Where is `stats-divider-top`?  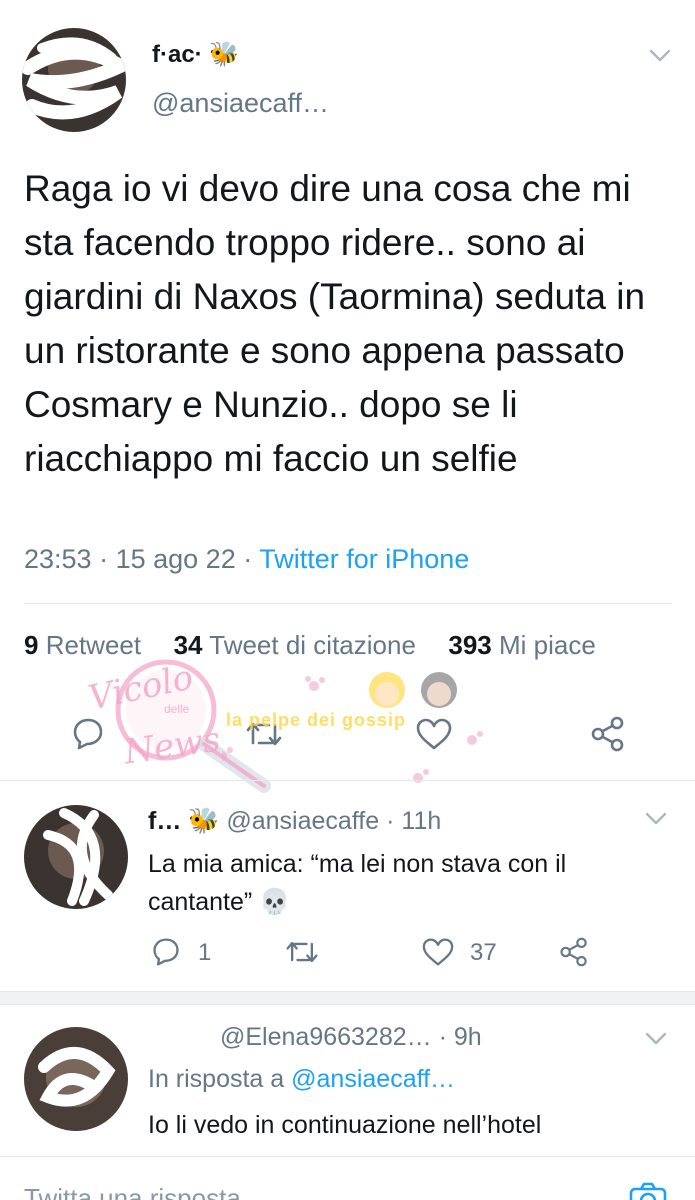 stats-divider-top is located at coordinates (348, 603).